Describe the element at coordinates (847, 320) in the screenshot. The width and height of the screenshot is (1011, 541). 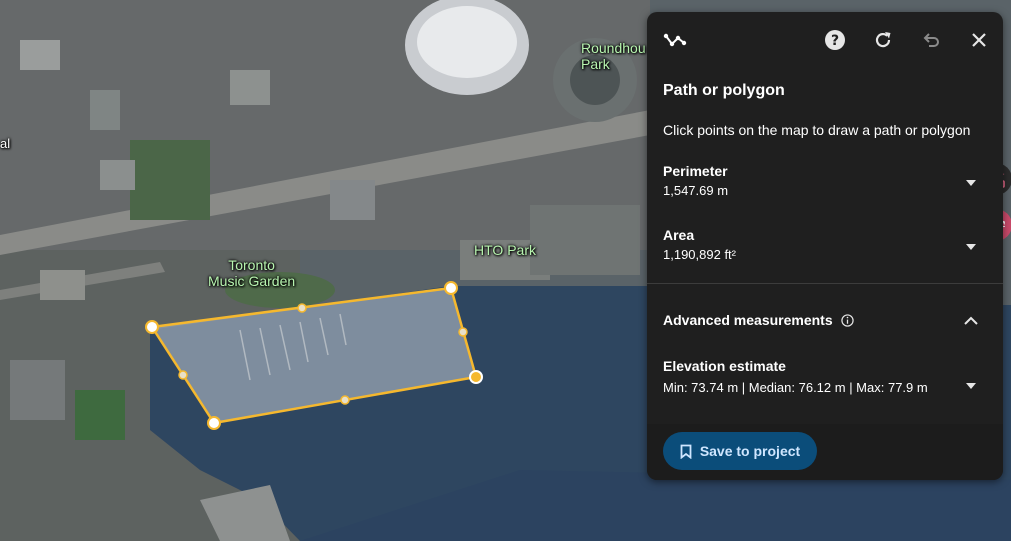
I see `info-icon` at that location.